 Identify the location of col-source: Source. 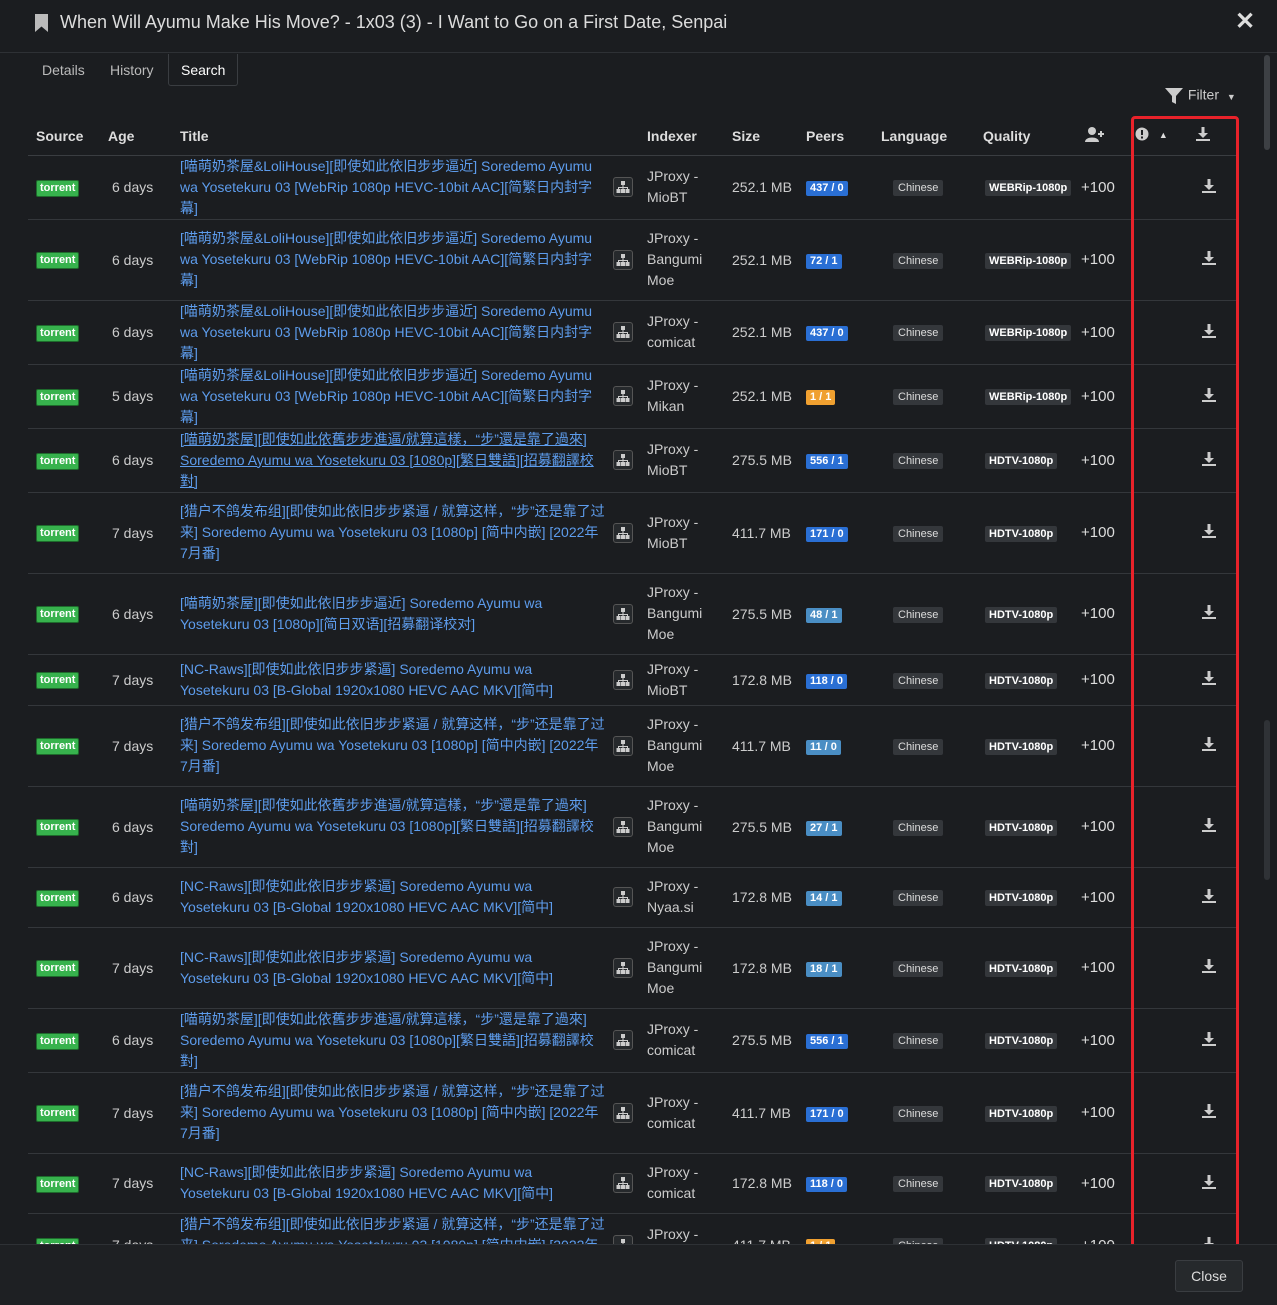
(64, 136).